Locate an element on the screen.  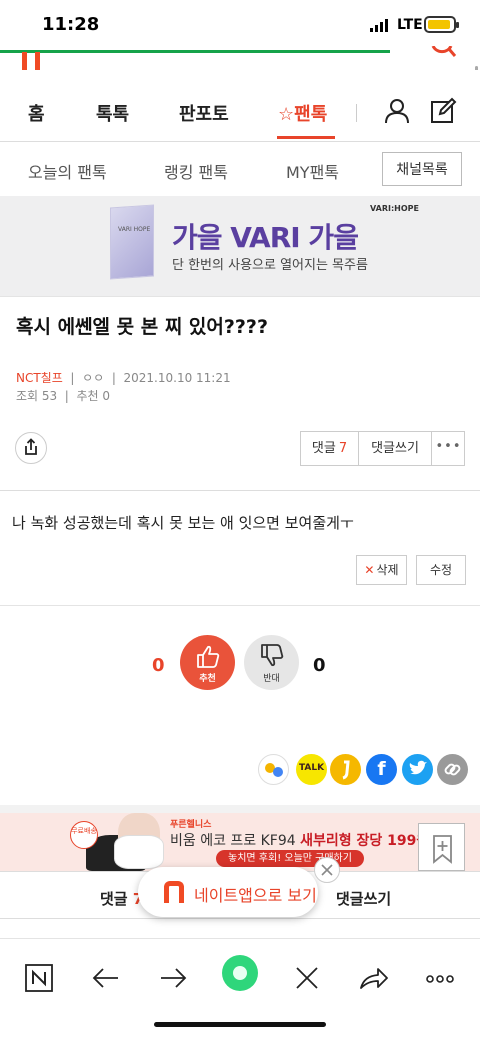
user-icon is located at coordinates (397, 111).